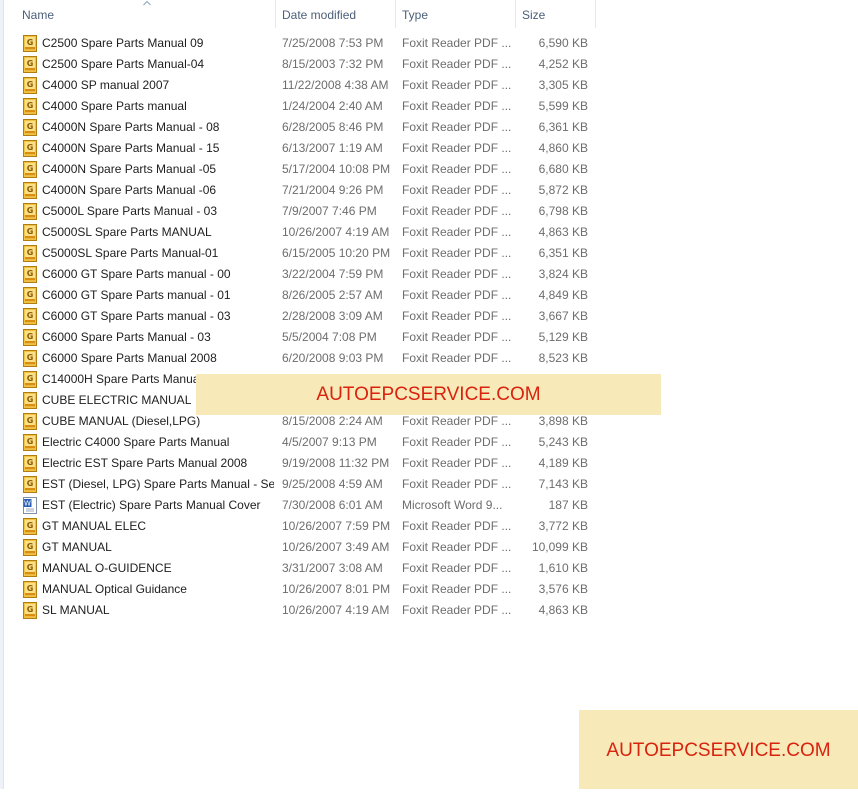 This screenshot has width=858, height=792. Describe the element at coordinates (563, 106) in the screenshot. I see `file-size: 5,599 KB` at that location.